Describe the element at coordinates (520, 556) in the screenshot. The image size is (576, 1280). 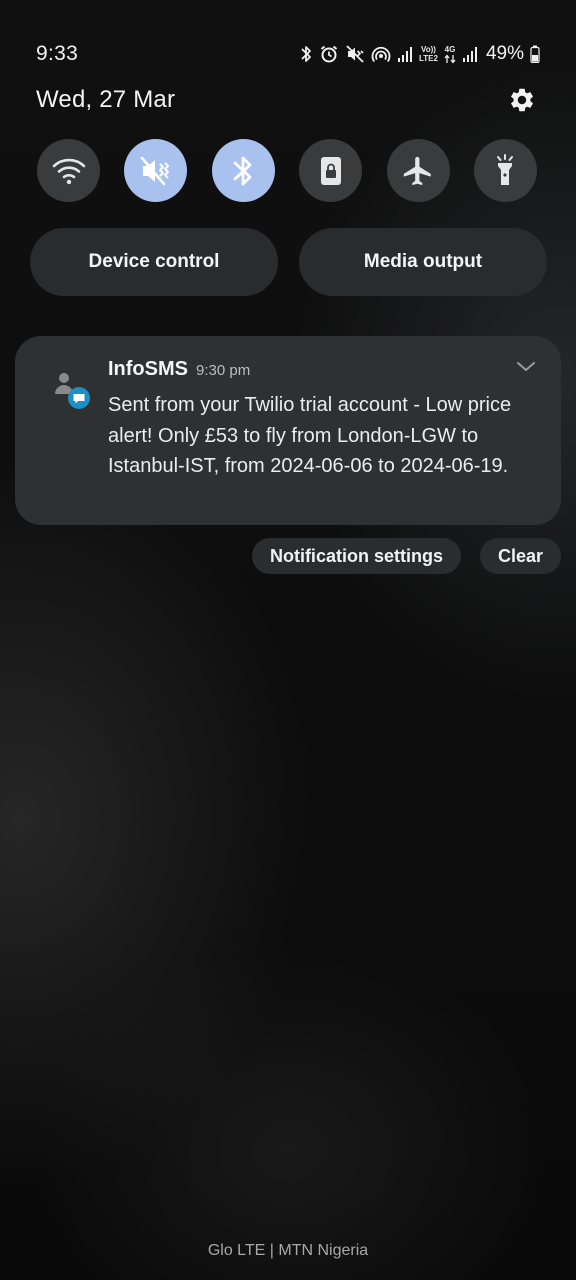
I see `clear-button: Clear` at that location.